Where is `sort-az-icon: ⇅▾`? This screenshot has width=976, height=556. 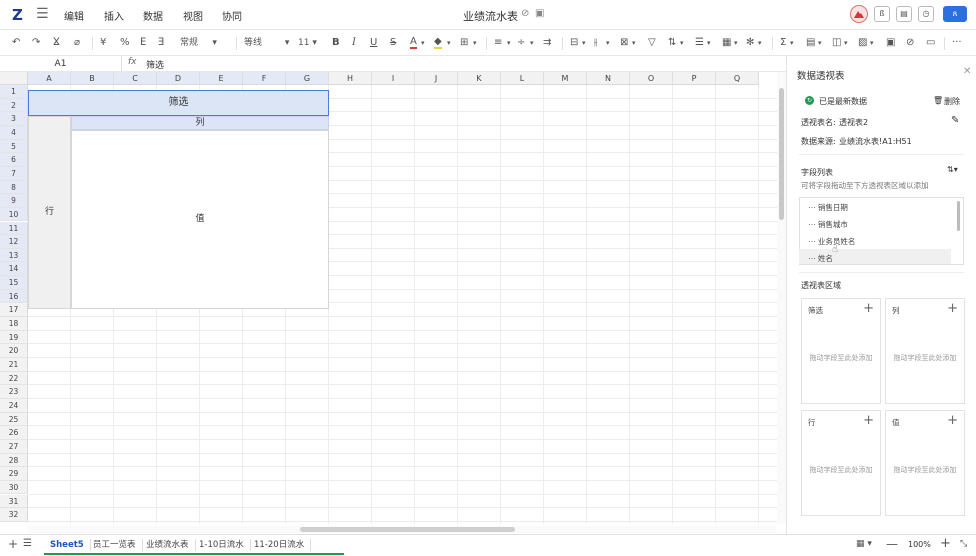 sort-az-icon: ⇅▾ is located at coordinates (952, 169).